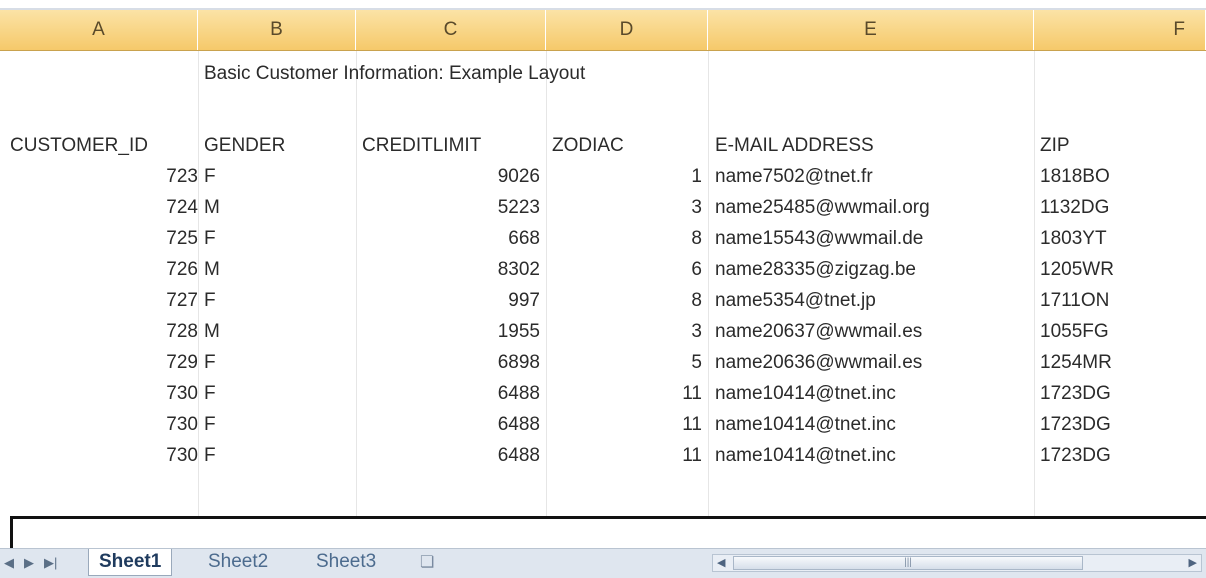 This screenshot has height=578, width=1206. What do you see at coordinates (1120, 30) in the screenshot?
I see `column-header-f: F` at bounding box center [1120, 30].